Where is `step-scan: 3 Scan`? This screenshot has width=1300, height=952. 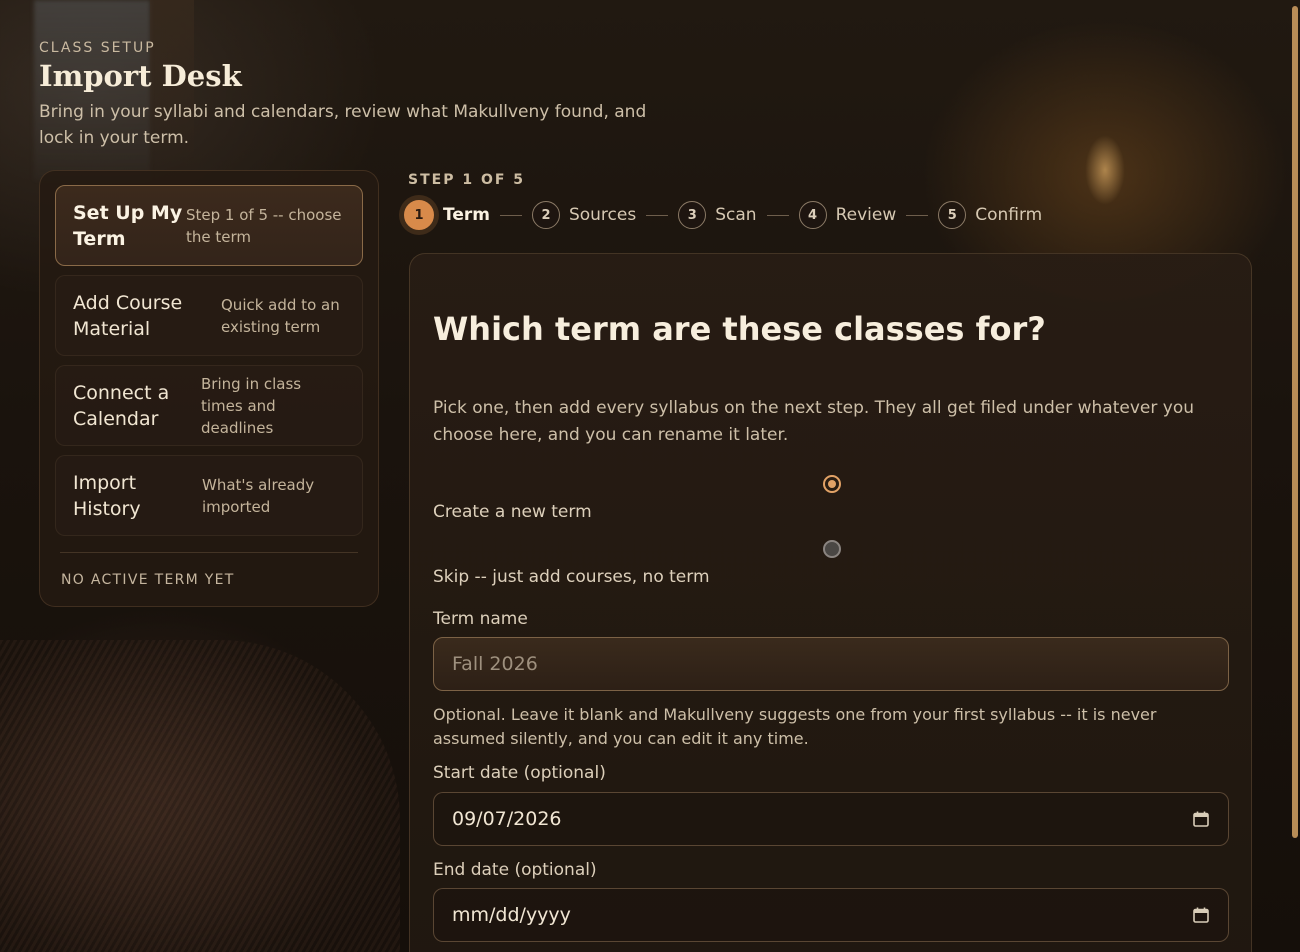 step-scan: 3 Scan is located at coordinates (717, 215).